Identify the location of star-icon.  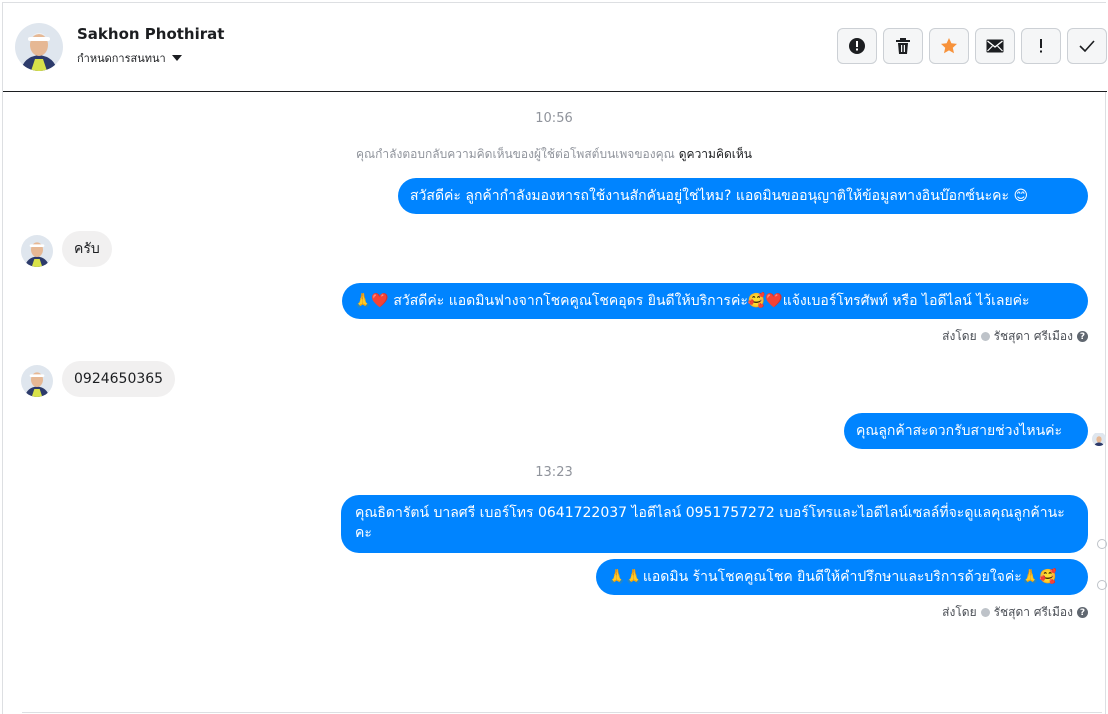
(949, 46).